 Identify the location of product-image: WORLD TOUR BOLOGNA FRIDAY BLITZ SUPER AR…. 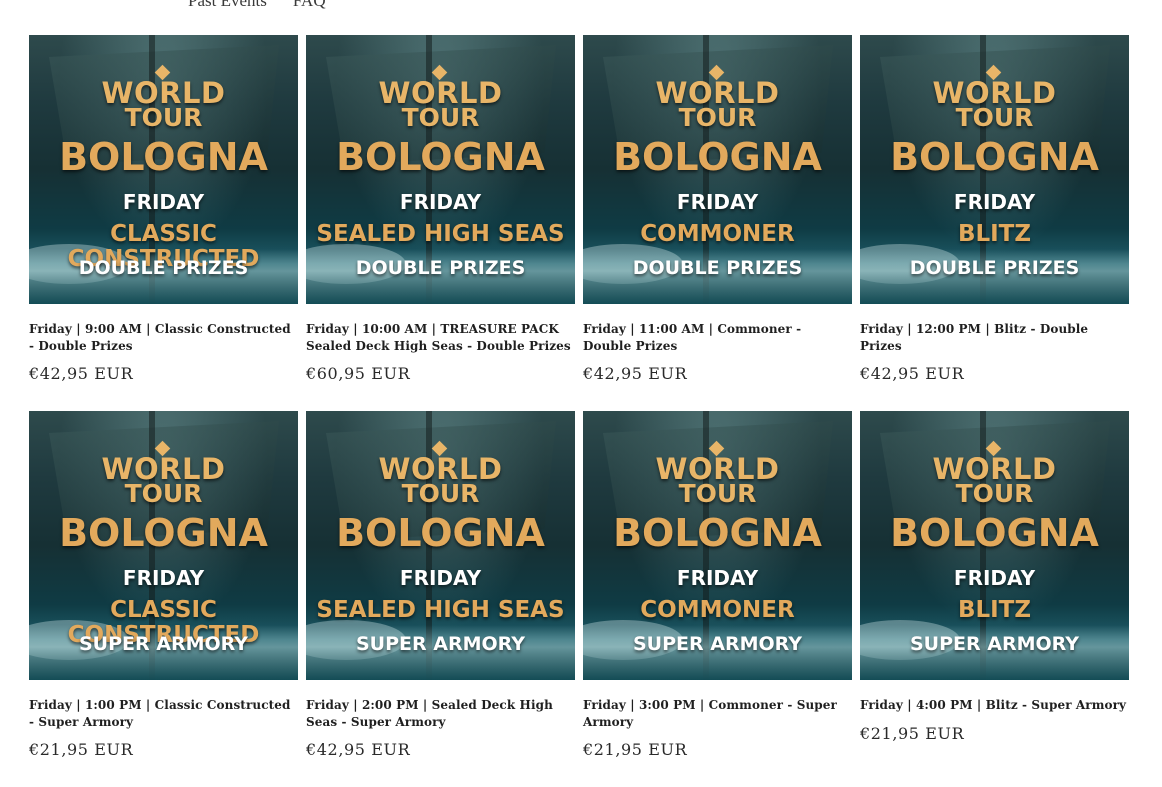
(994, 545).